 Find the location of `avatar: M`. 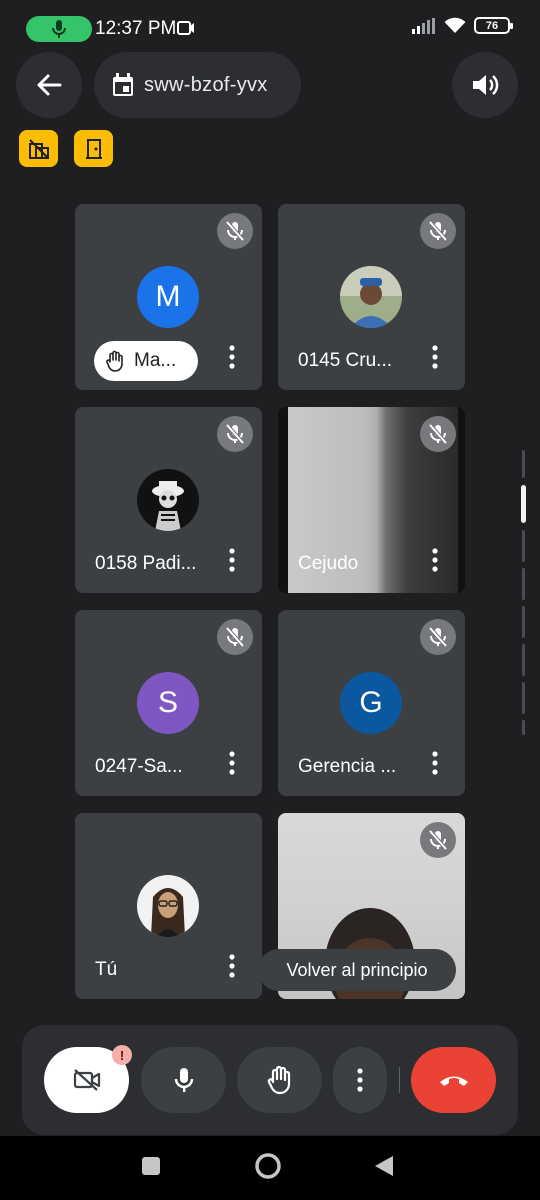

avatar: M is located at coordinates (168, 297).